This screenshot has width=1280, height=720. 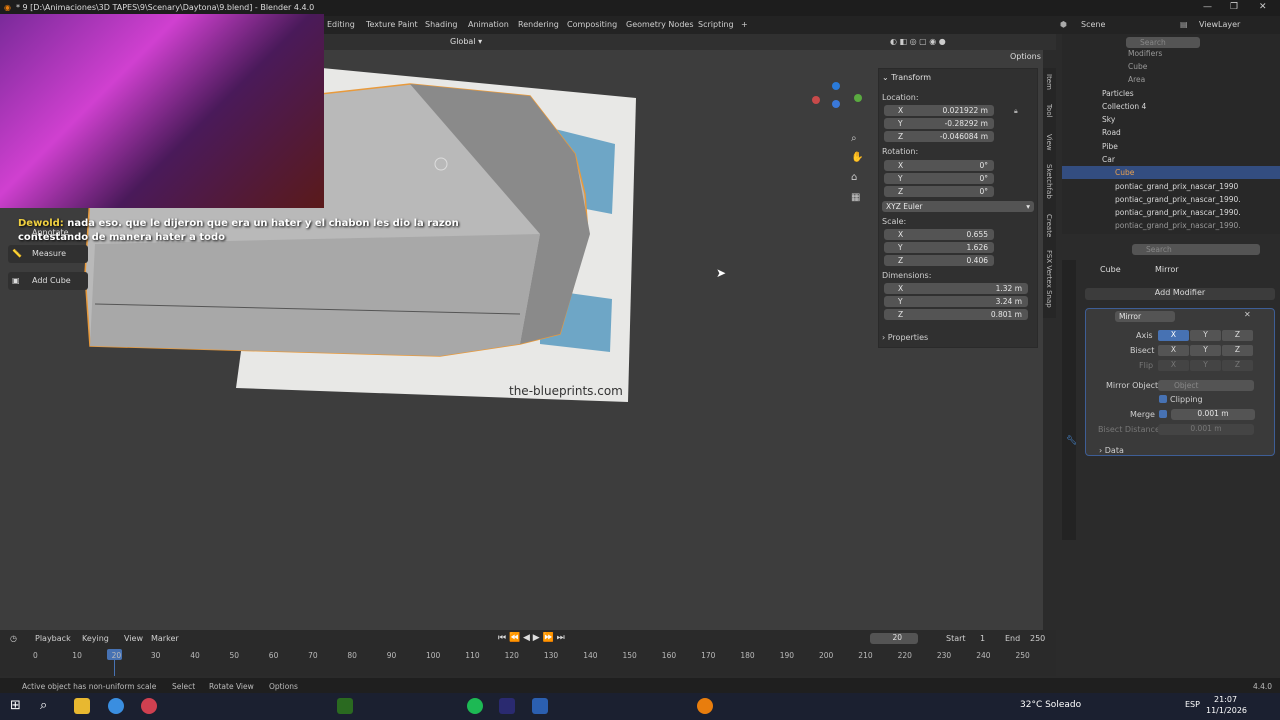 What do you see at coordinates (1219, 24) in the screenshot?
I see `view-layer-selector: ViewLayer` at bounding box center [1219, 24].